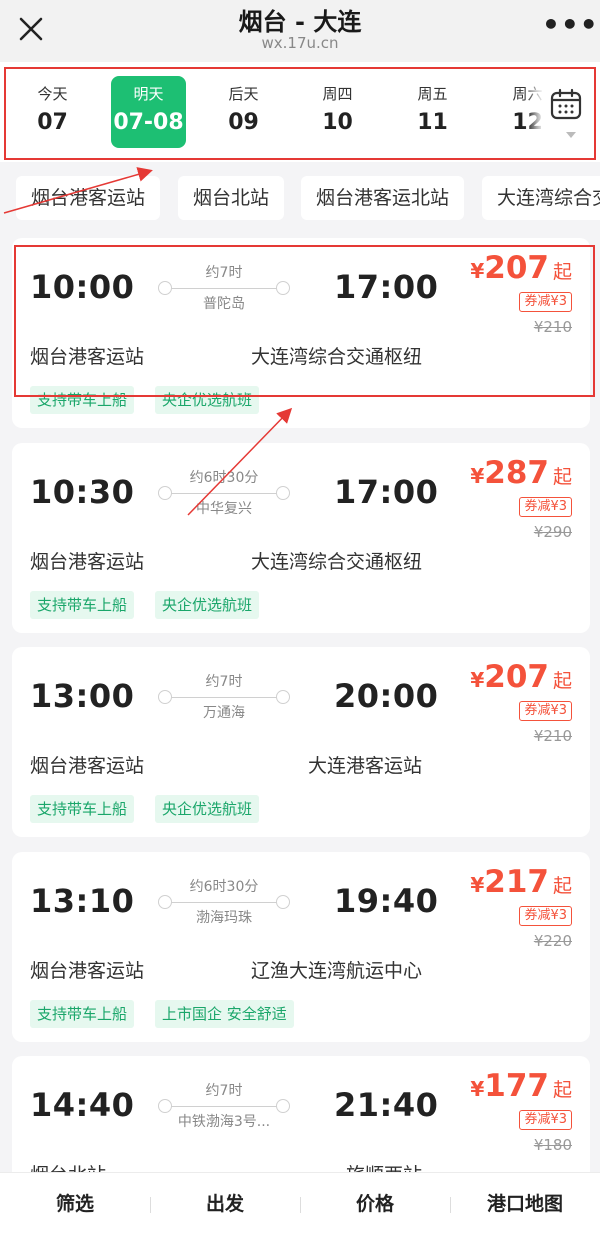  What do you see at coordinates (224, 918) in the screenshot?
I see `ship-name: 渤海玛珠` at bounding box center [224, 918].